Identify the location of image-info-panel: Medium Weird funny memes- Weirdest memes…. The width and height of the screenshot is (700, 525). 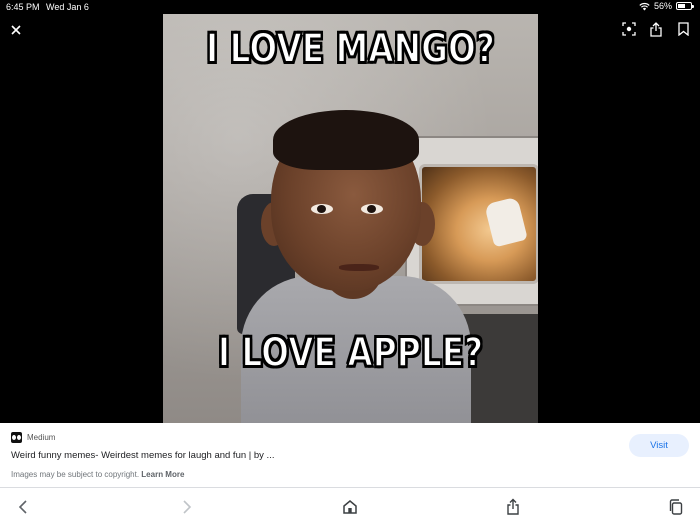
(350, 455).